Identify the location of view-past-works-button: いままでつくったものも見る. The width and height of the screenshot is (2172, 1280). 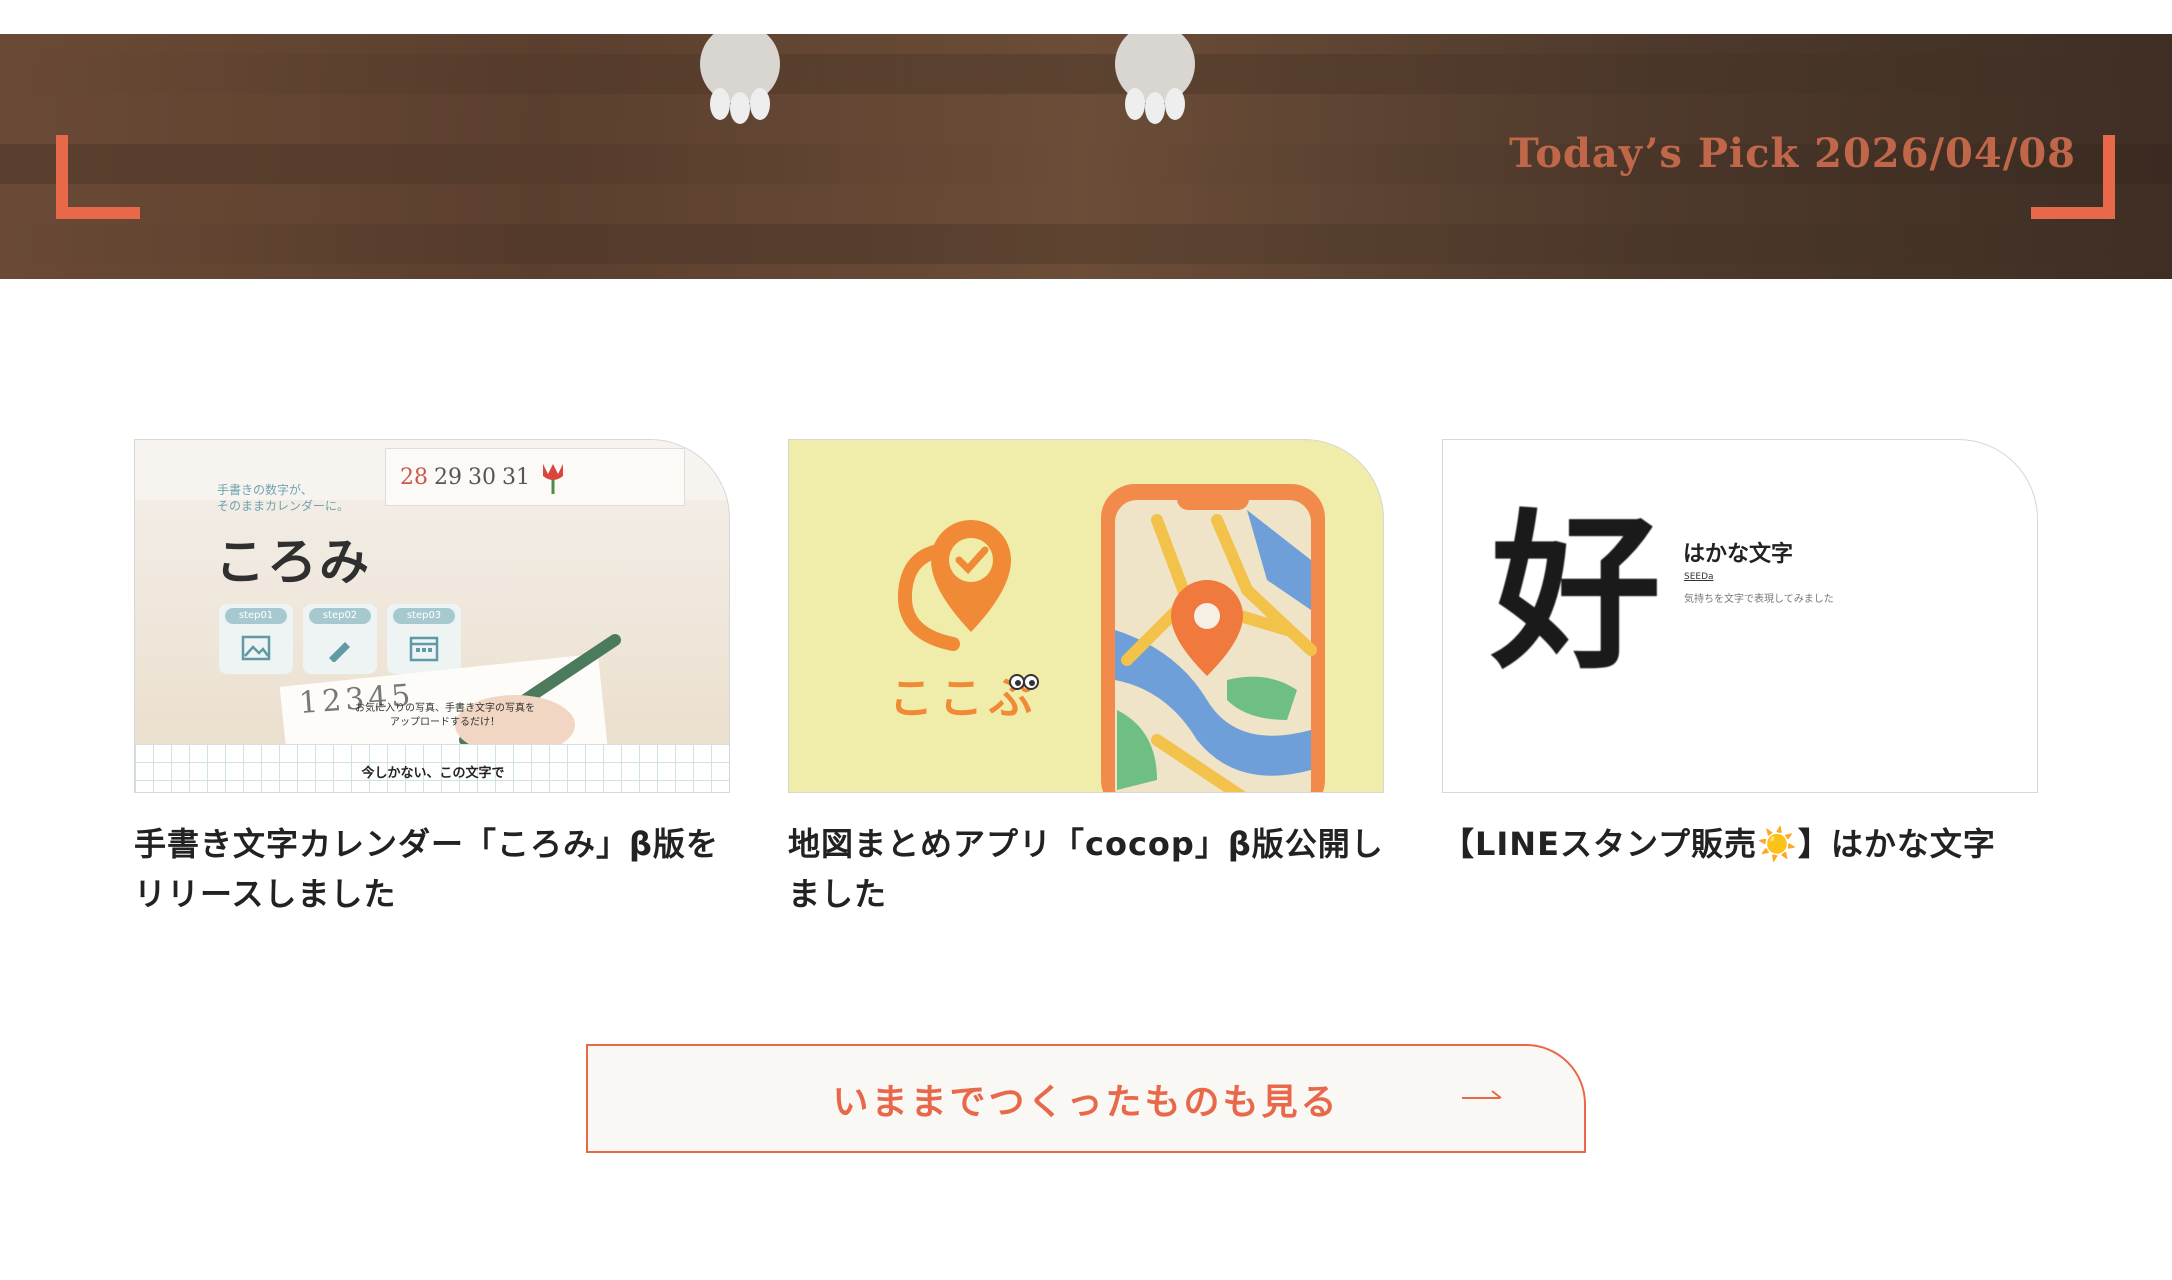
(1086, 1098).